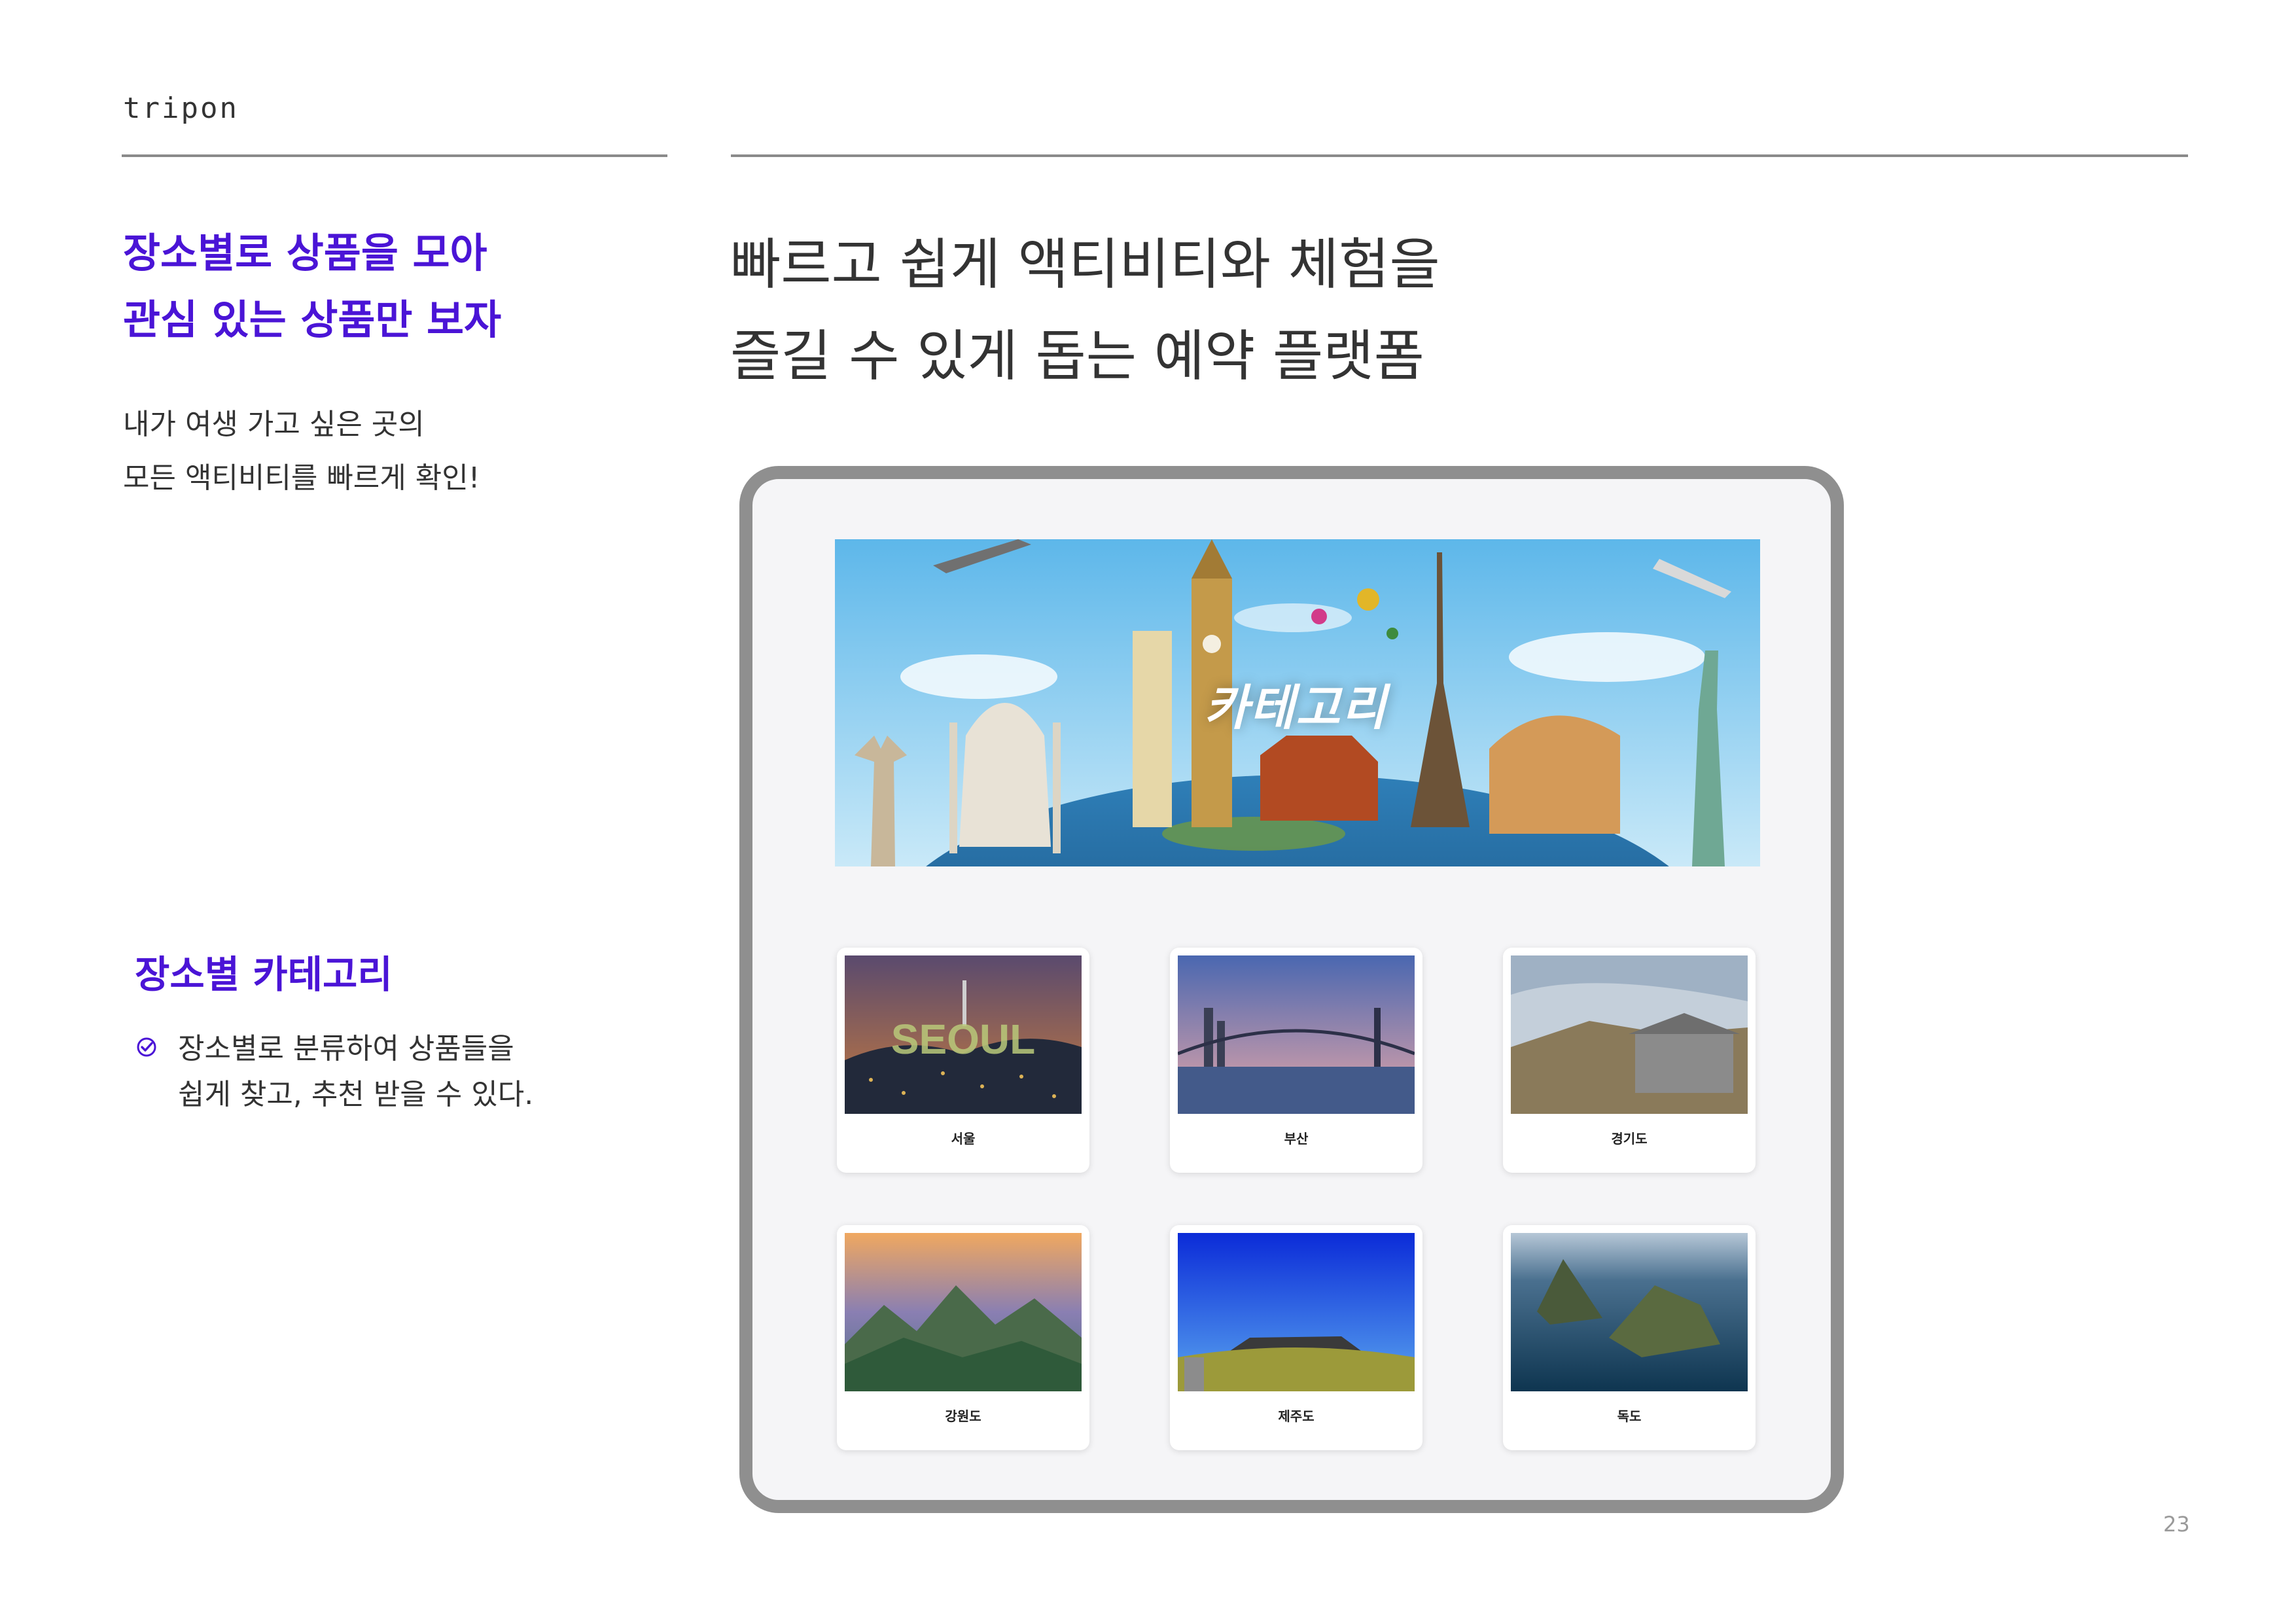 This screenshot has height=1623, width=2296. Describe the element at coordinates (1630, 1312) in the screenshot. I see `dokdo-thumbnail` at that location.